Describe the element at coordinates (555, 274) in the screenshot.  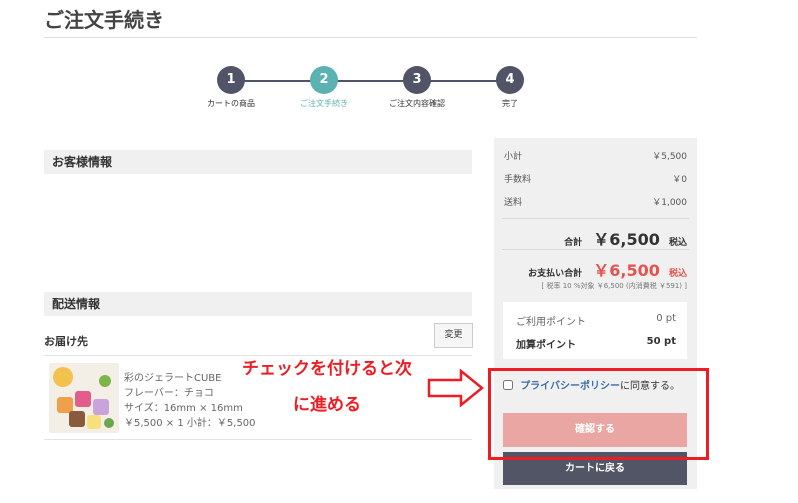
I see `payment-total-label: お支払い合計` at that location.